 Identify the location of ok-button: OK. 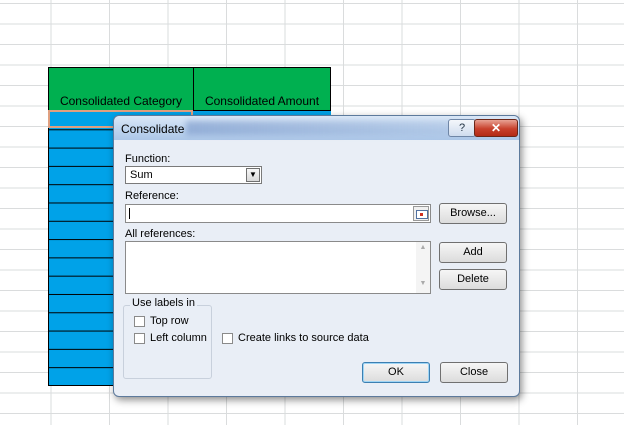
(396, 372).